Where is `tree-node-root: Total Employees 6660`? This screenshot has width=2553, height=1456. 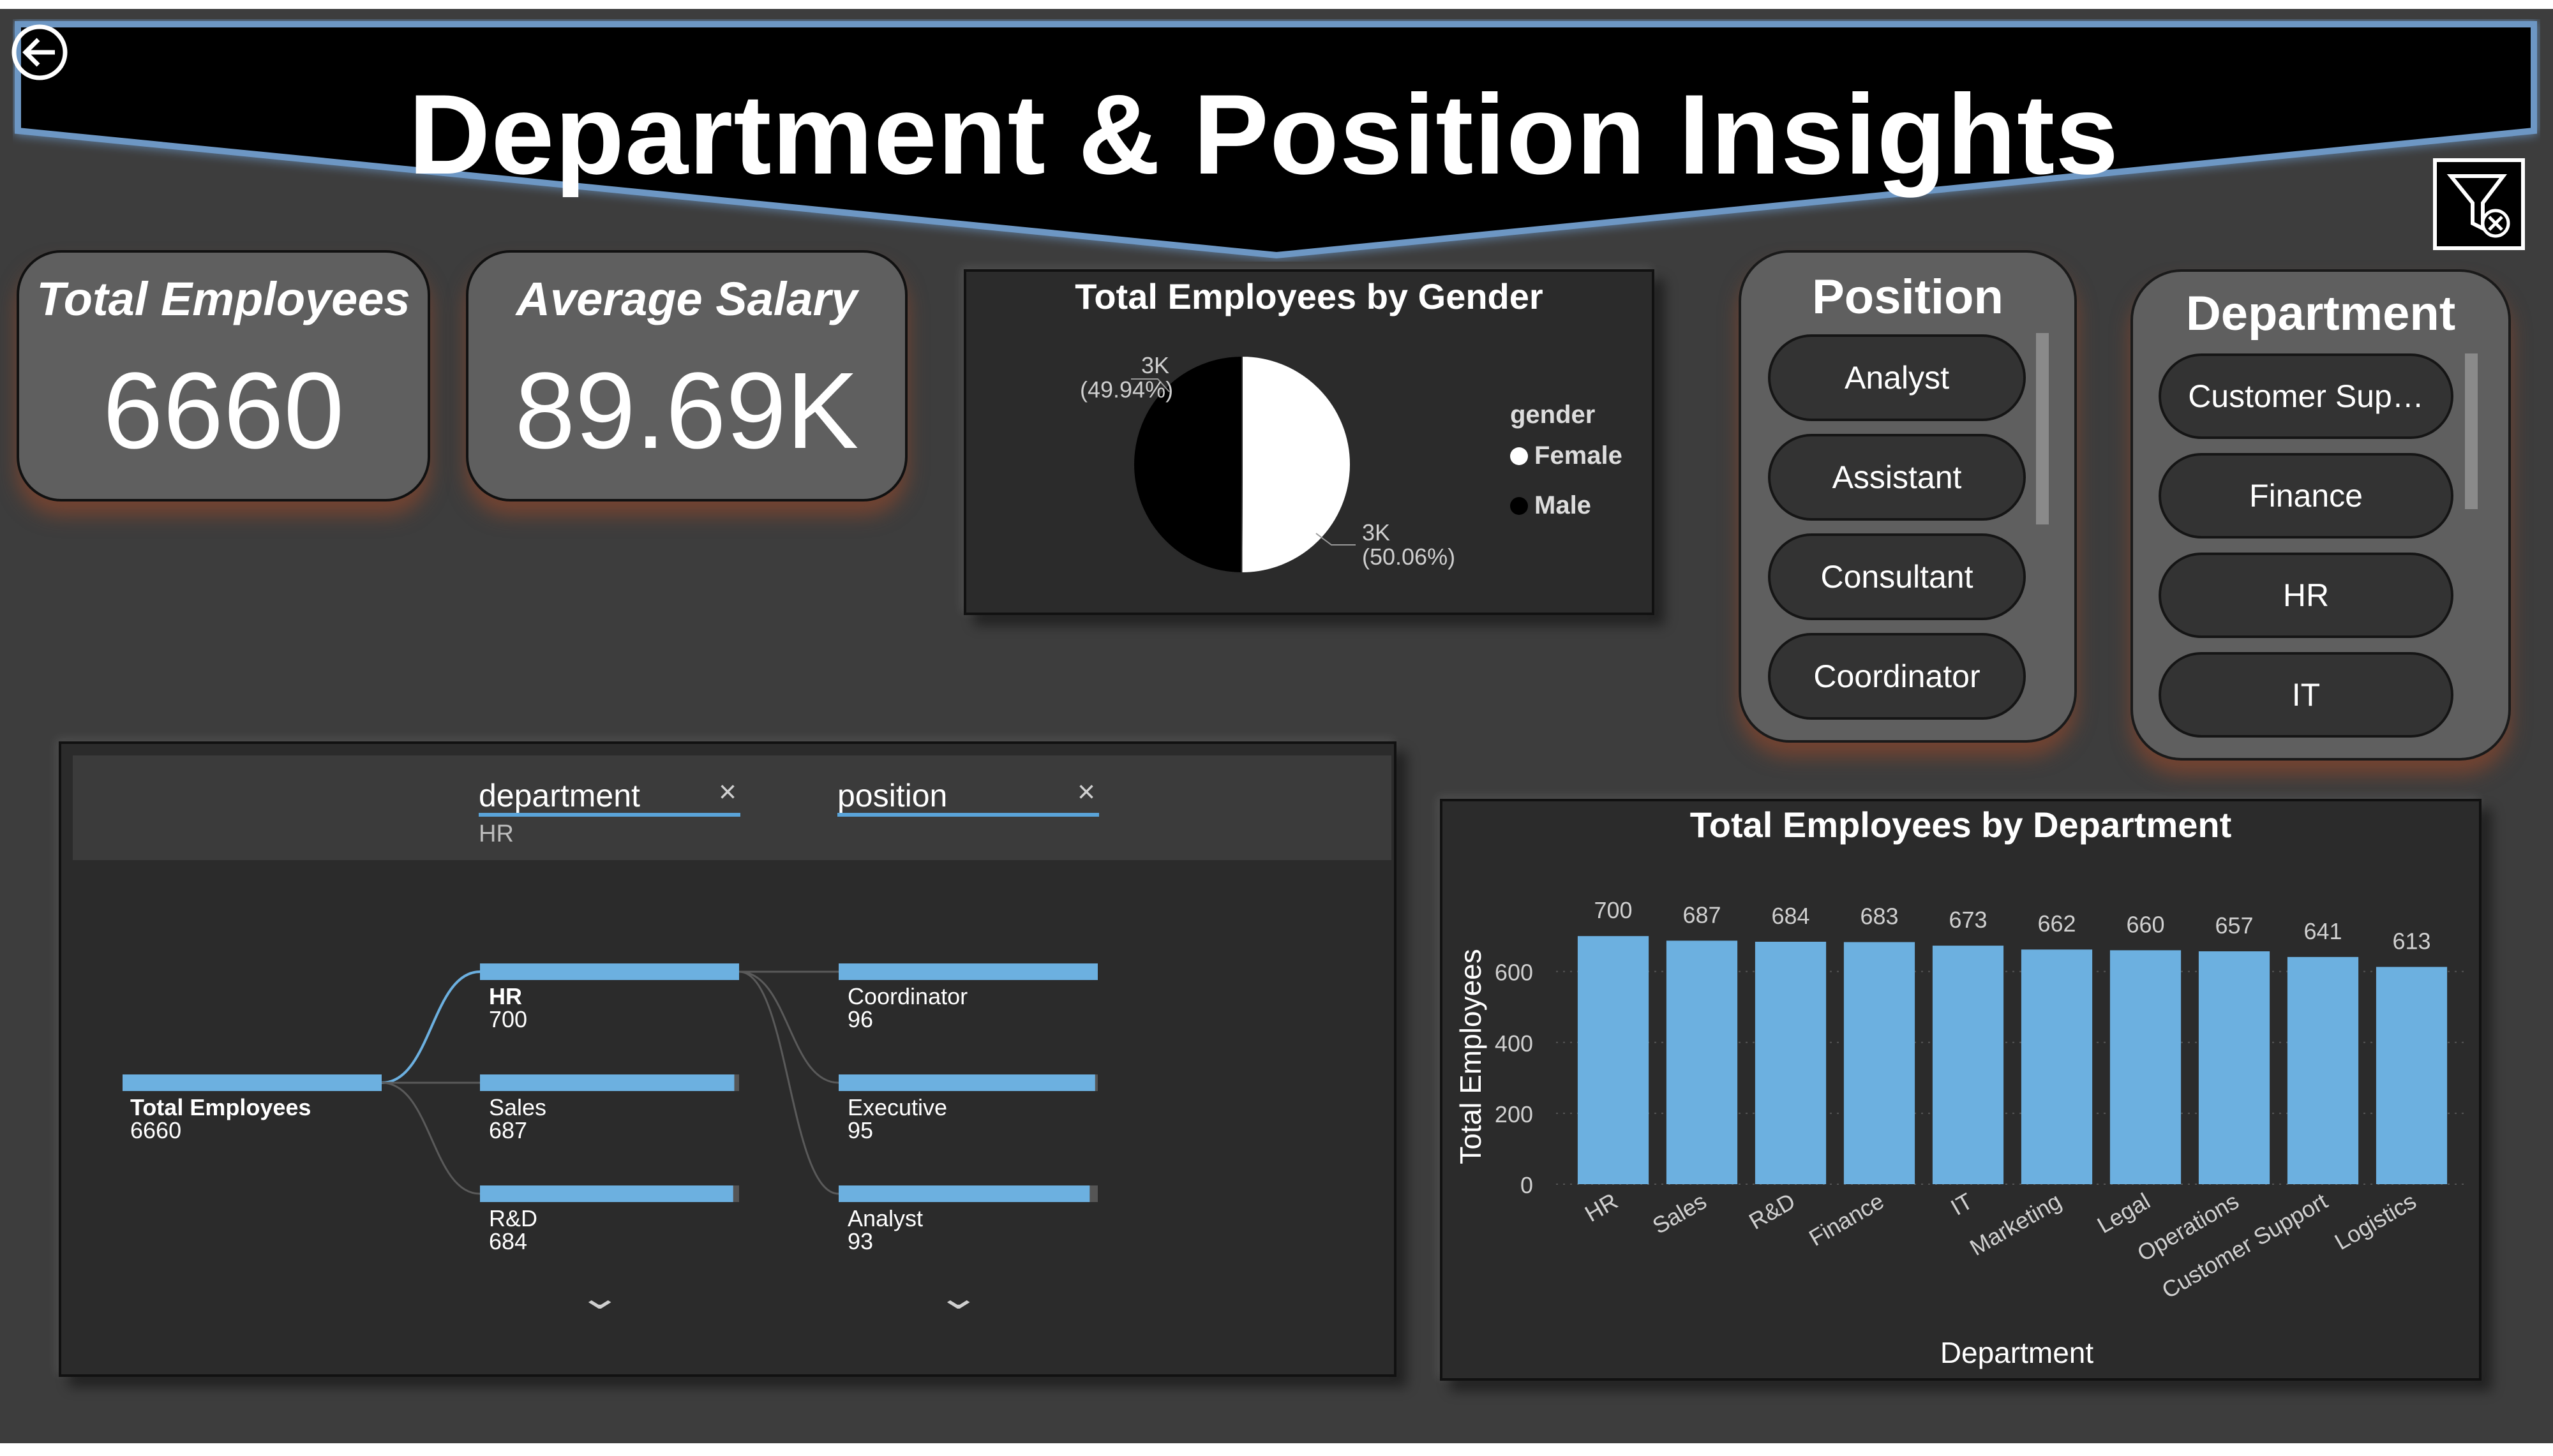 tree-node-root: Total Employees 6660 is located at coordinates (220, 1119).